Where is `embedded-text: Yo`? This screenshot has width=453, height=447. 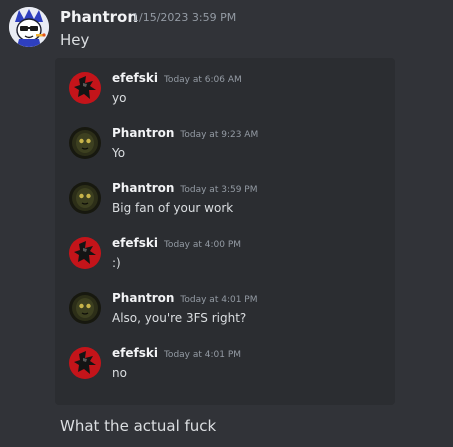 embedded-text: Yo is located at coordinates (119, 153).